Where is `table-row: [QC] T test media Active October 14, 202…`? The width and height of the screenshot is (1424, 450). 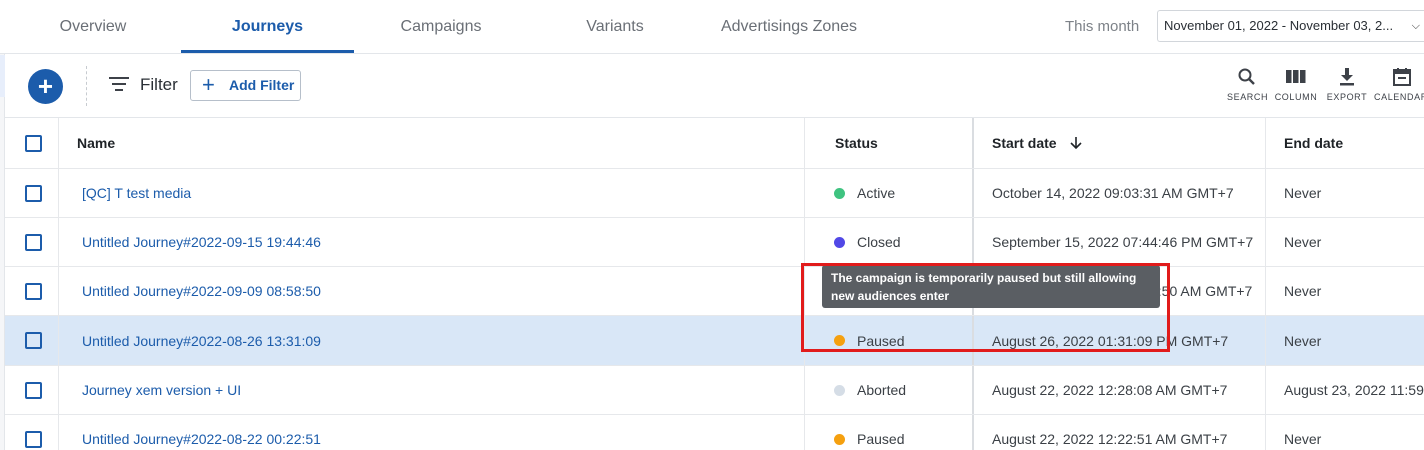
table-row: [QC] T test media Active October 14, 202… is located at coordinates (714, 193).